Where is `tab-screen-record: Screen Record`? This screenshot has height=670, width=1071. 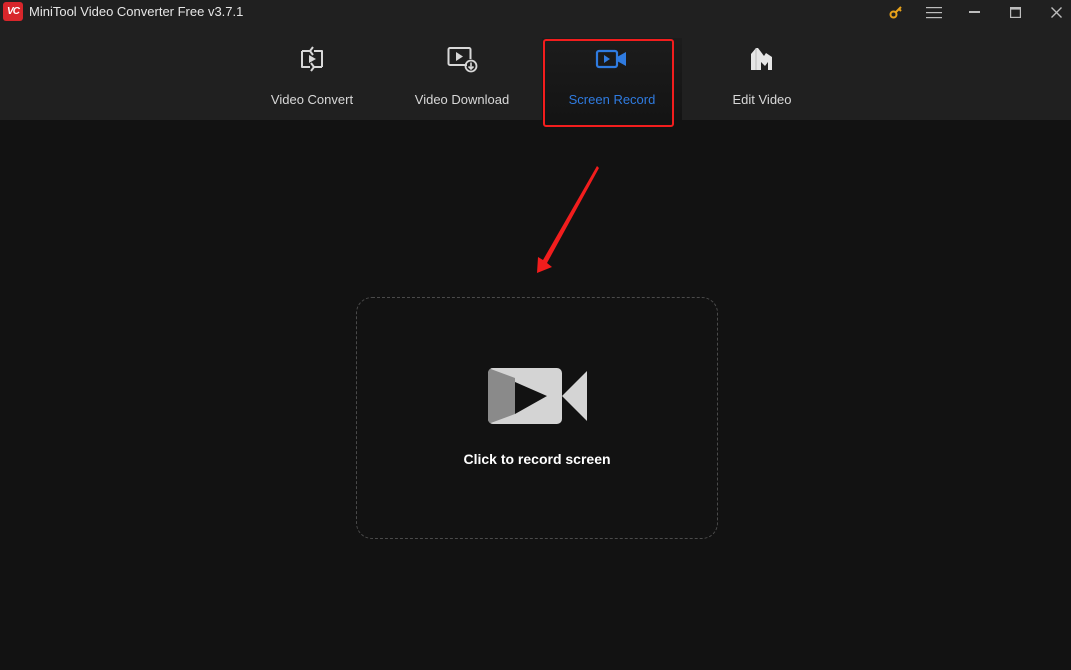
tab-screen-record: Screen Record is located at coordinates (612, 79).